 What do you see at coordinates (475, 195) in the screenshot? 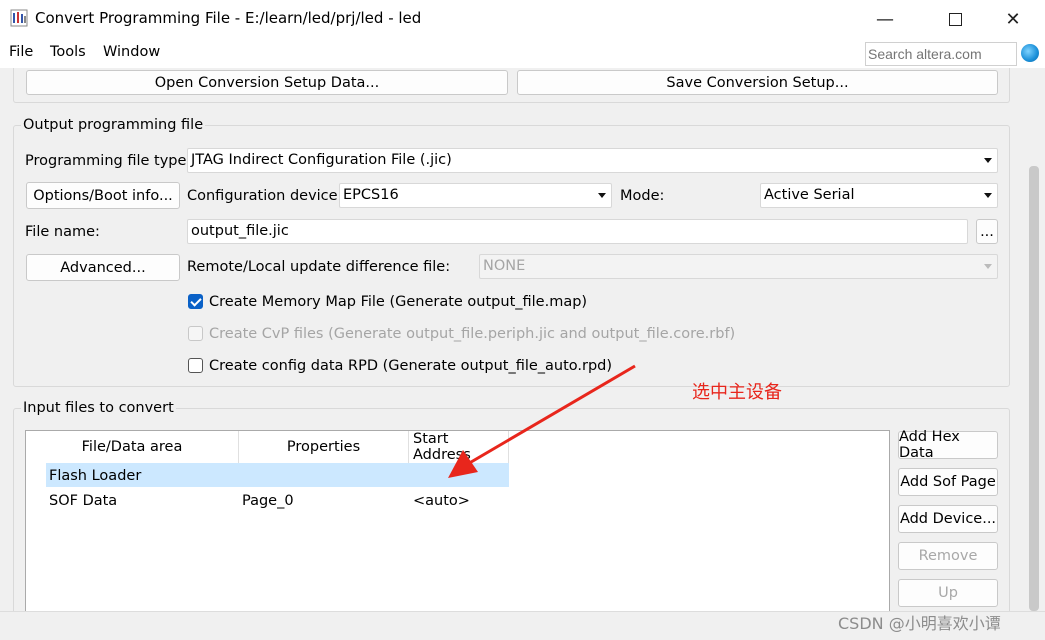
I see `config-device-select: EPCS16` at bounding box center [475, 195].